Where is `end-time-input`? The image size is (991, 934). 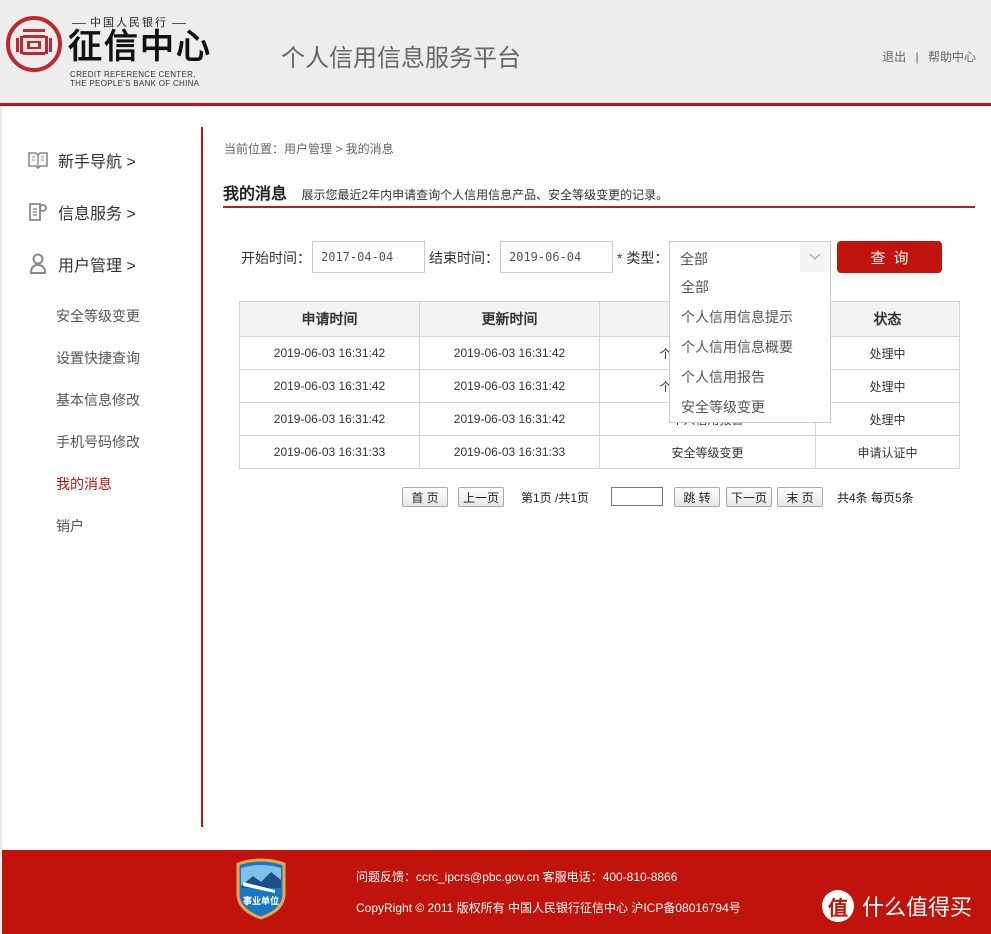 end-time-input is located at coordinates (556, 257).